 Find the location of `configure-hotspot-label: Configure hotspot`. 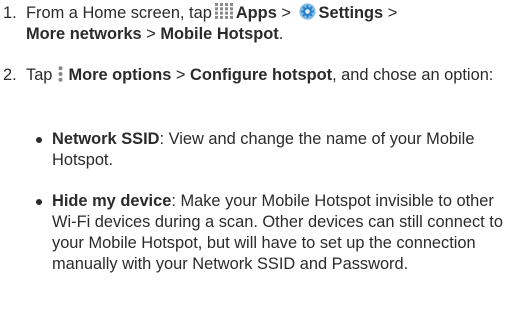

configure-hotspot-label: Configure hotspot is located at coordinates (261, 75).